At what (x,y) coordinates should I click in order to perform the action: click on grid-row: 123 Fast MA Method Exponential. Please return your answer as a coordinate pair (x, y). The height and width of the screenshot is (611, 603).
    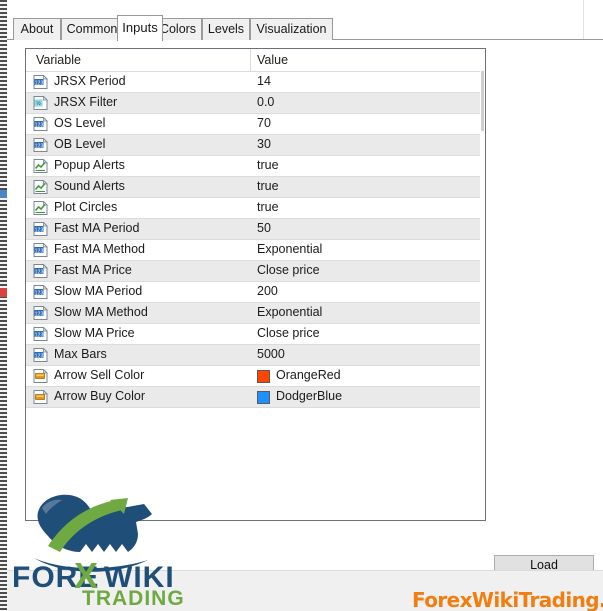
    Looking at the image, I should click on (255, 250).